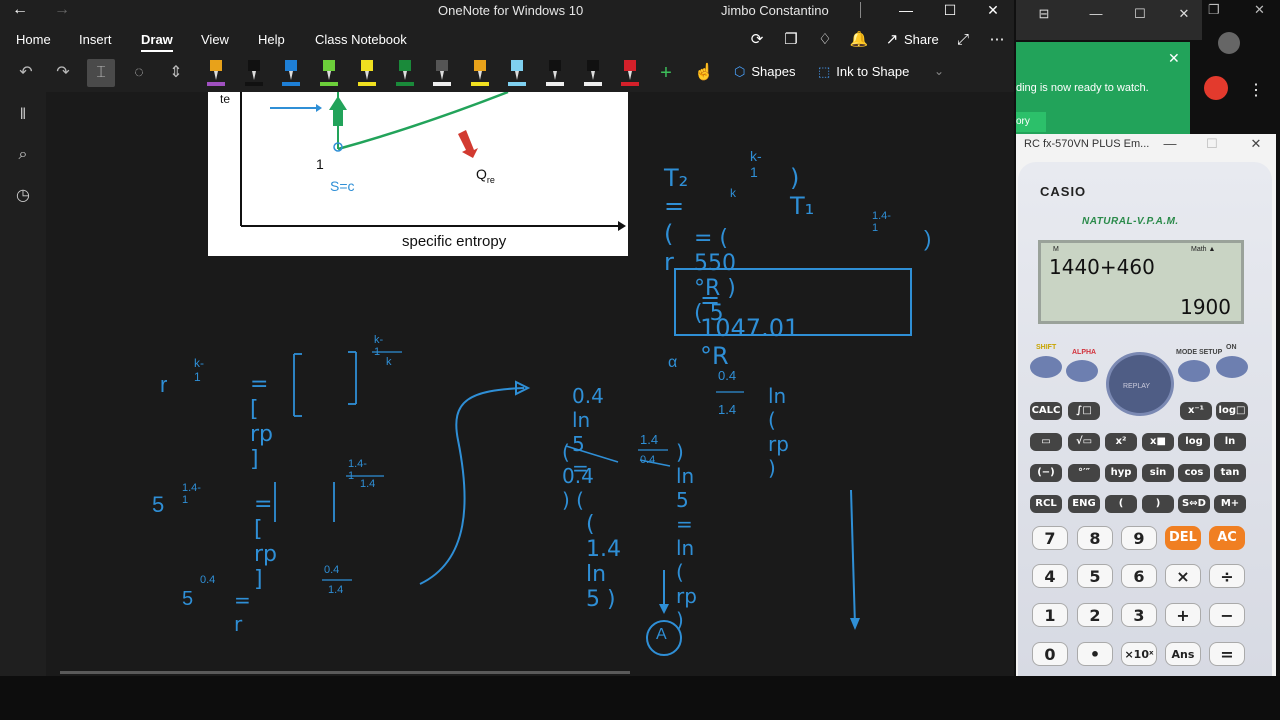 The image size is (1280, 720). What do you see at coordinates (336, 590) in the screenshot?
I see `line3-bot: 1.4` at bounding box center [336, 590].